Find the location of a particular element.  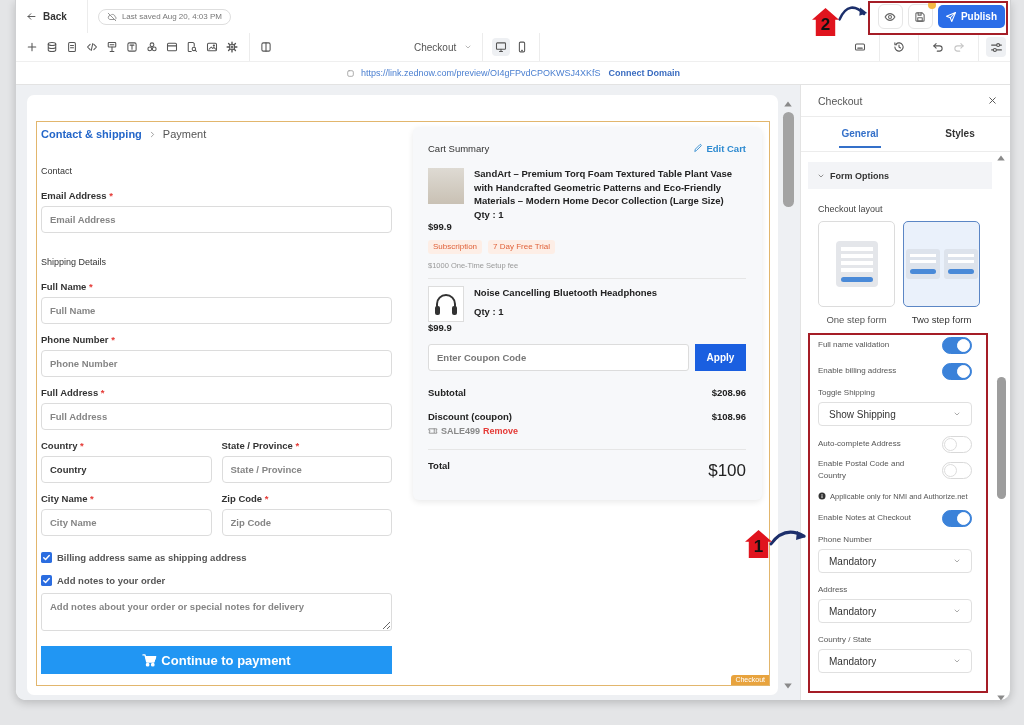

setting-label: Auto-complete Address is located at coordinates (859, 444).